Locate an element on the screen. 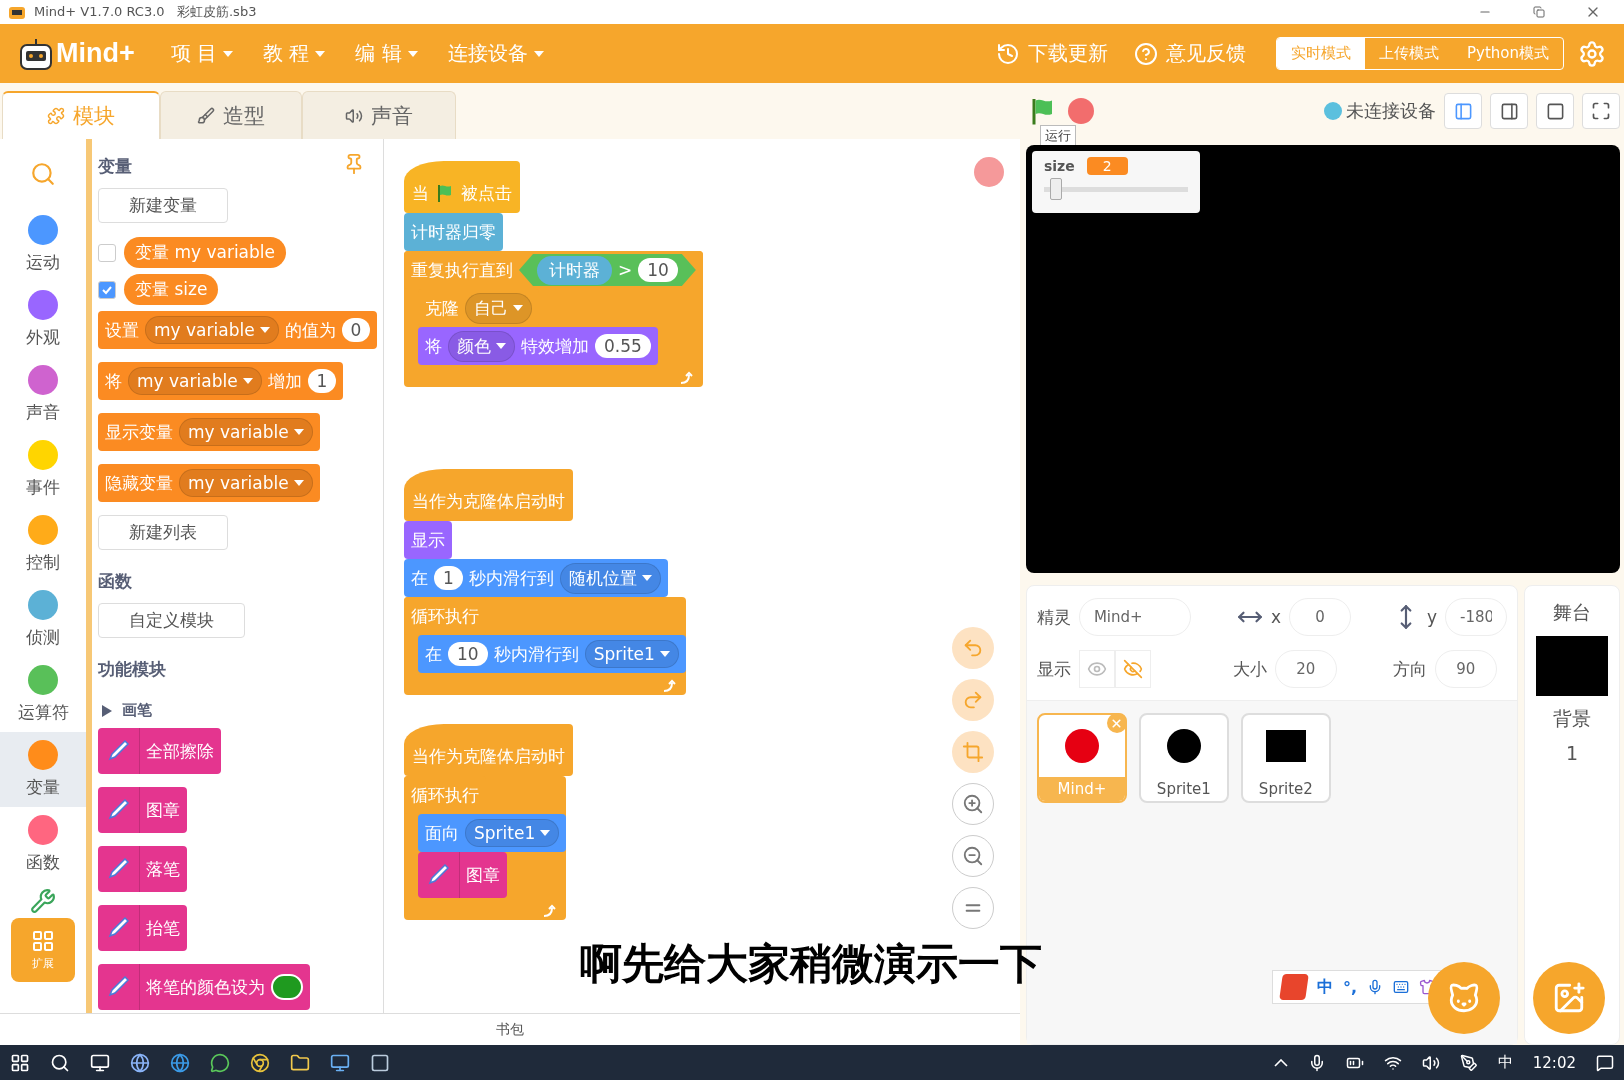 The image size is (1624, 1080). editor-tab: 声音 is located at coordinates (379, 115).